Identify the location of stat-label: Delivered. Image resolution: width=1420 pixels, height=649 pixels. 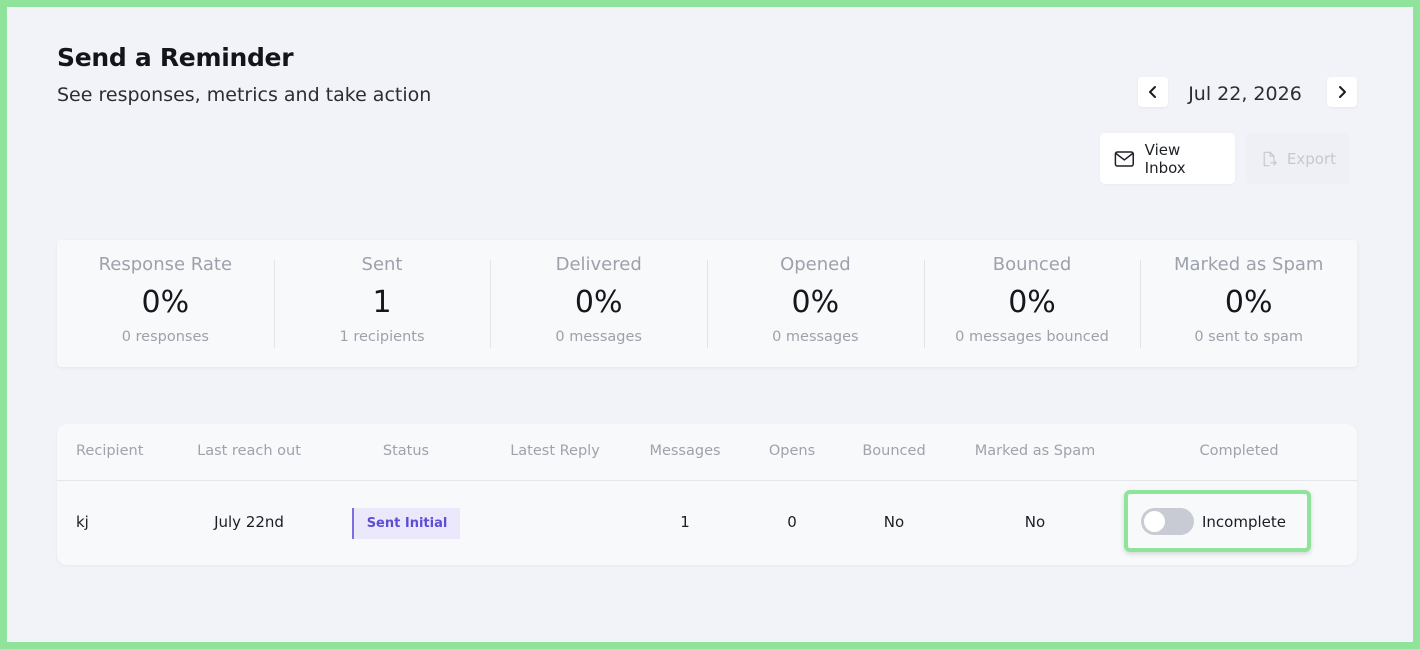
(598, 264).